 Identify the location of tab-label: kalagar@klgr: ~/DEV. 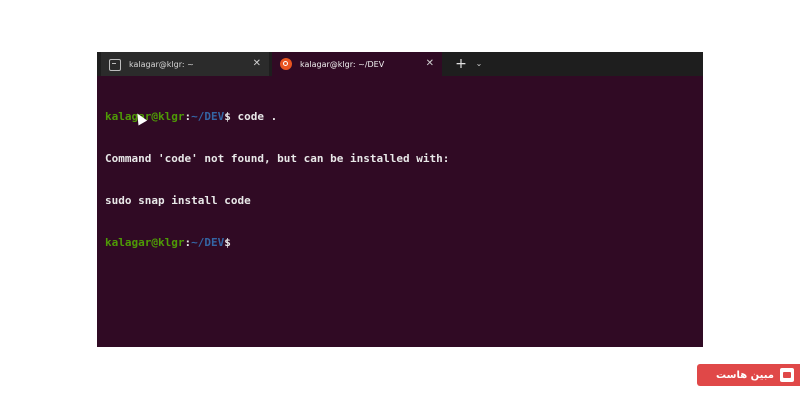
(342, 64).